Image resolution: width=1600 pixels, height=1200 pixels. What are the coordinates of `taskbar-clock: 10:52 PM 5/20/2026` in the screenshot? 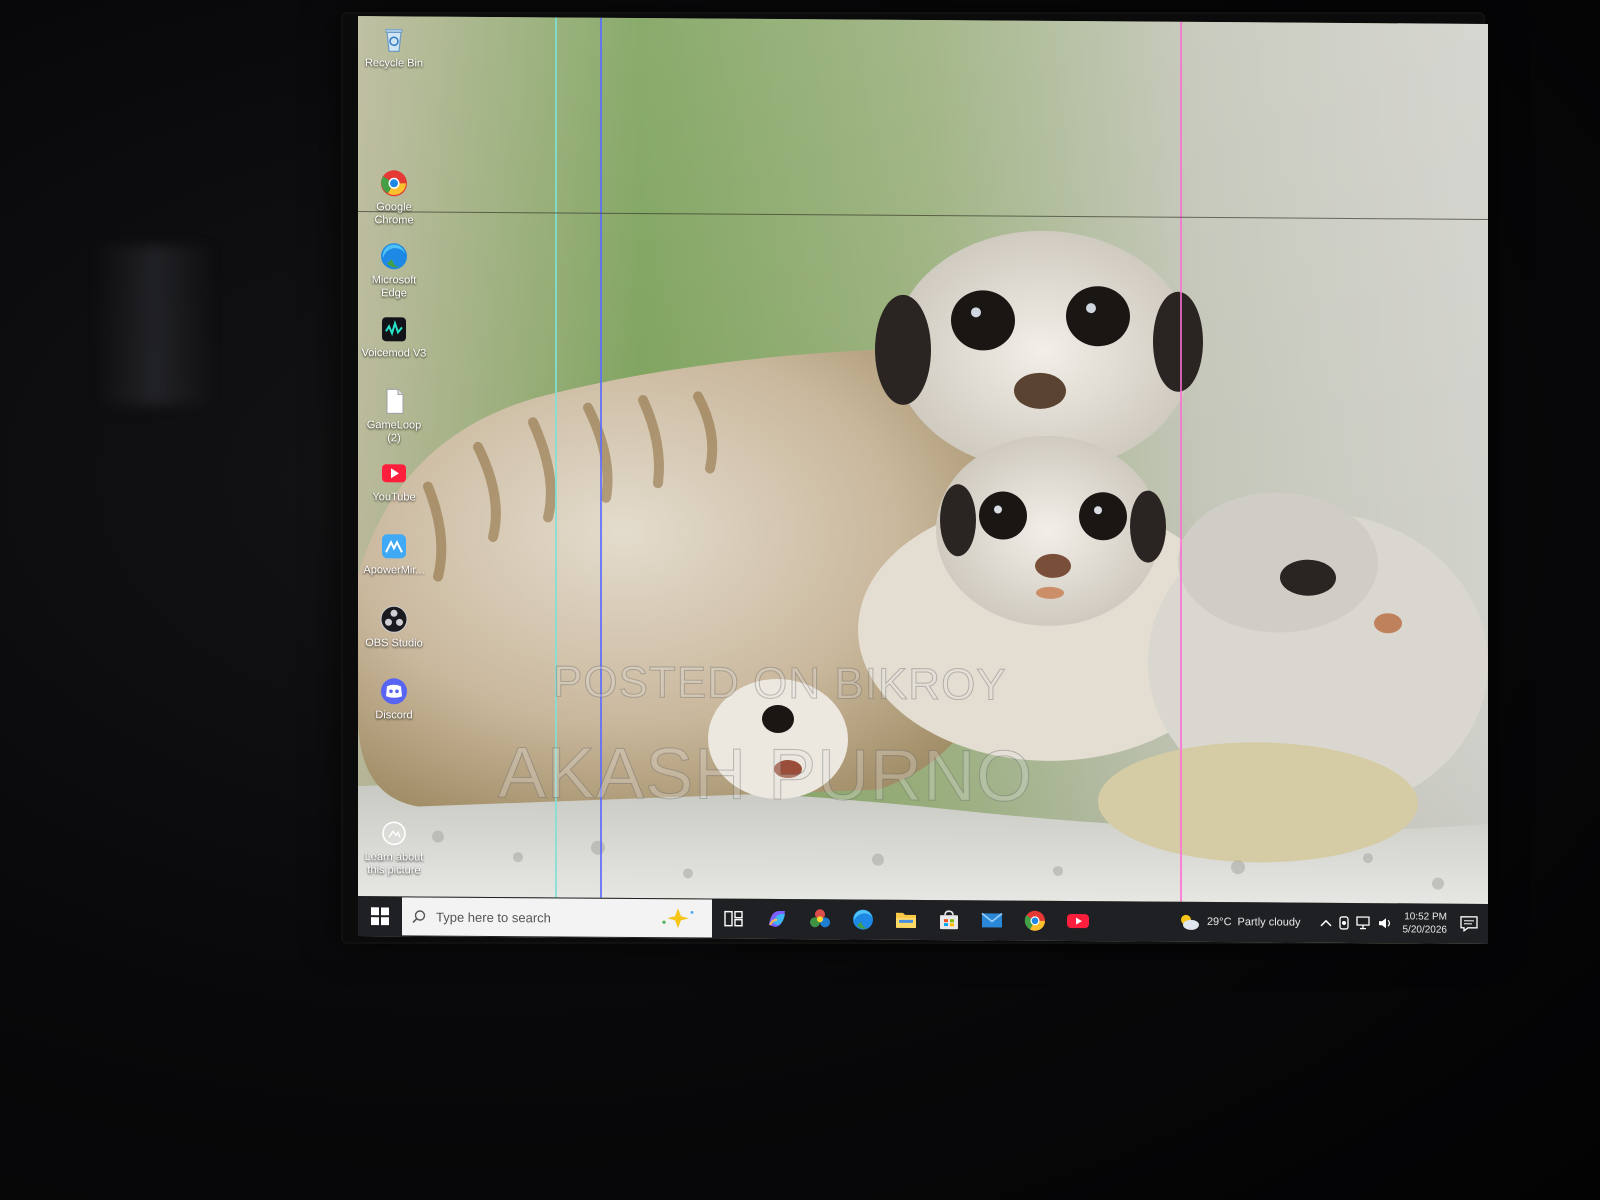 It's located at (1425, 923).